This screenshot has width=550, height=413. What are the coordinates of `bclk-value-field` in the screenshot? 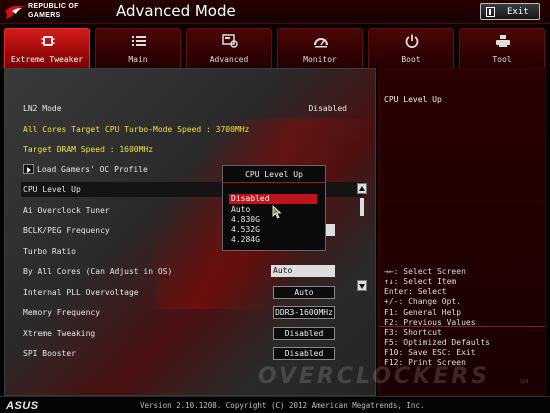 It's located at (330, 230).